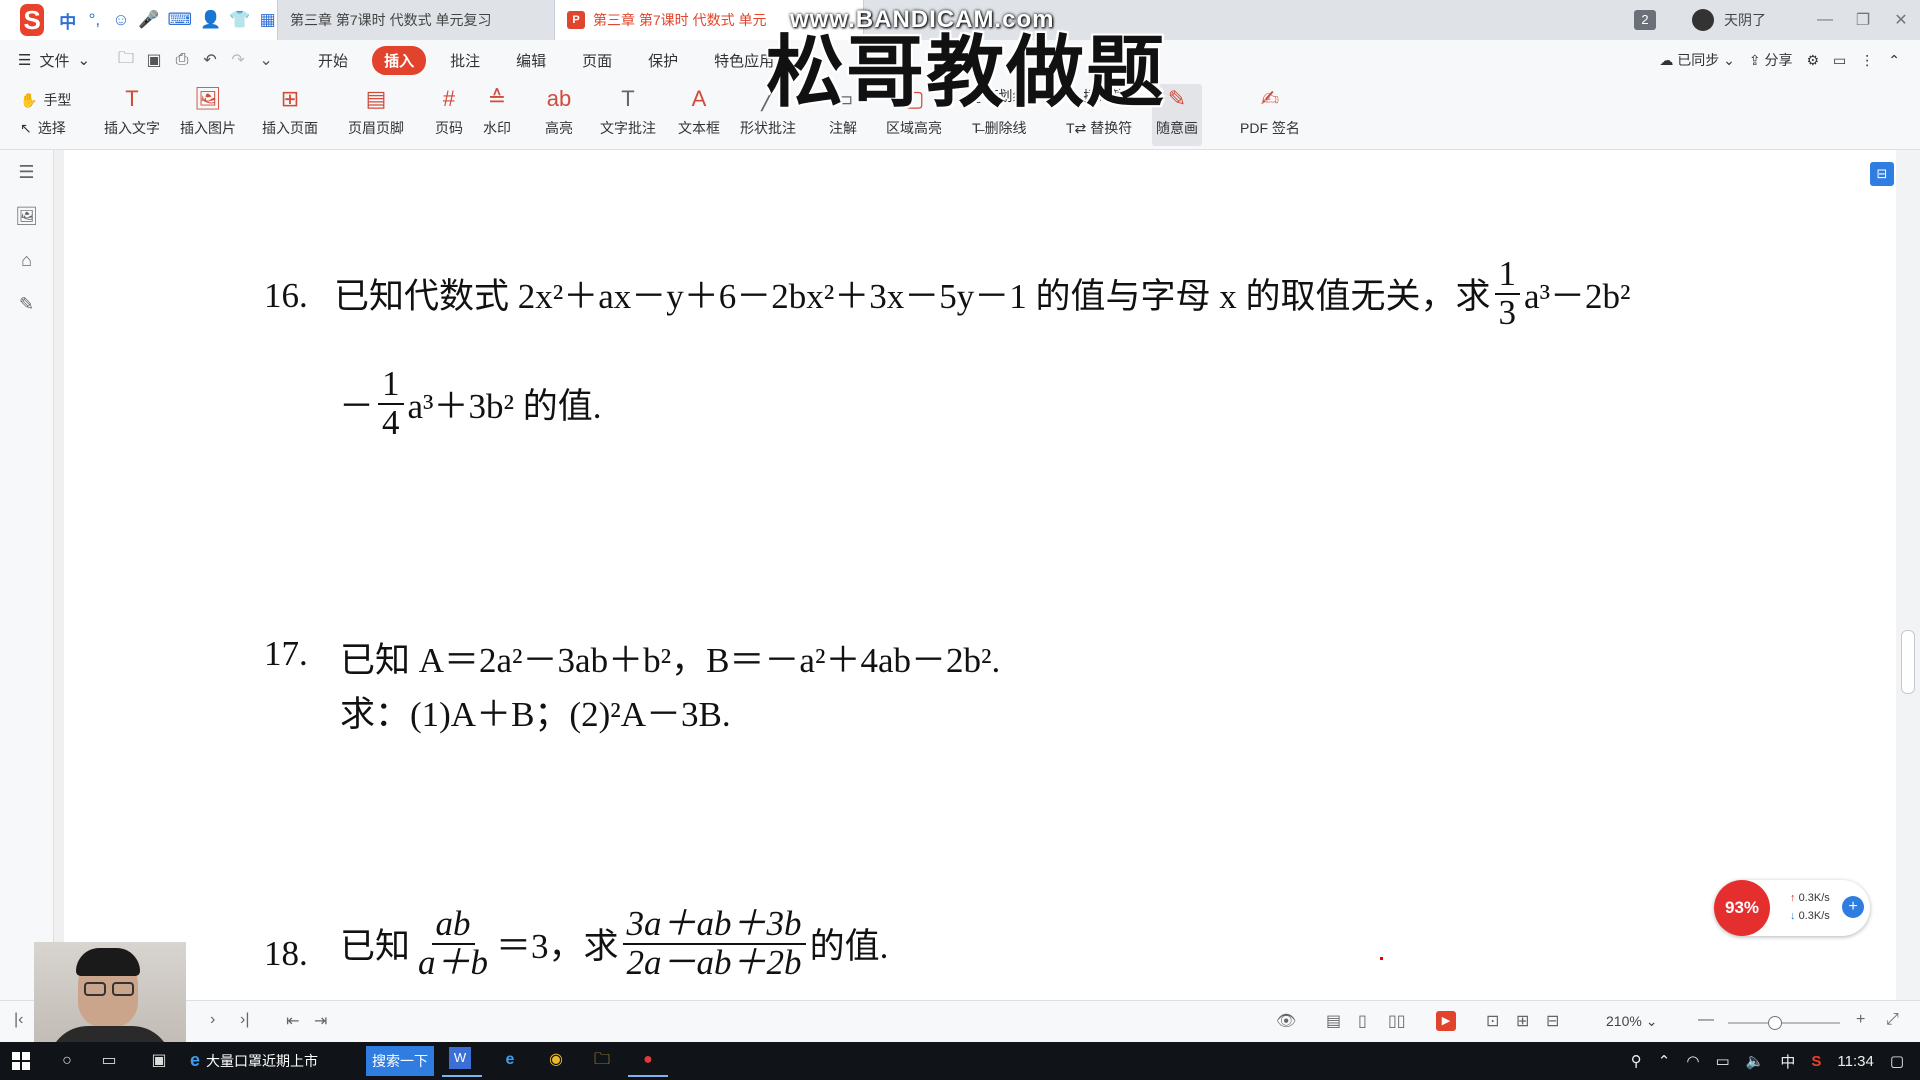 The height and width of the screenshot is (1080, 1920). I want to click on pdf-sign-button: ✍ PDF 签名, so click(1270, 111).